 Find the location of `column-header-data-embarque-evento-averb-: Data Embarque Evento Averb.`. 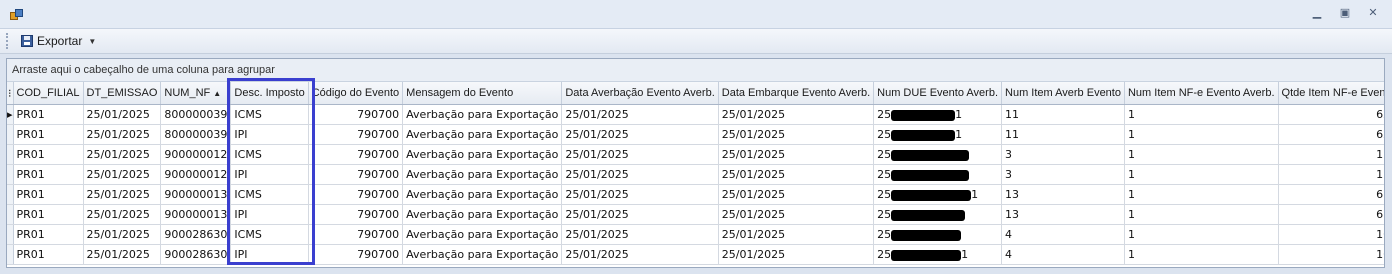

column-header-data-embarque-evento-averb-: Data Embarque Evento Averb. is located at coordinates (796, 93).